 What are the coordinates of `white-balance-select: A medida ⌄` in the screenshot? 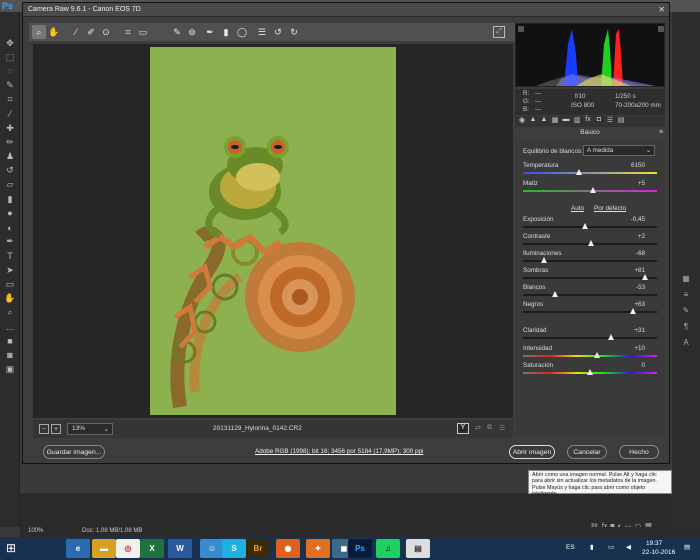 It's located at (619, 150).